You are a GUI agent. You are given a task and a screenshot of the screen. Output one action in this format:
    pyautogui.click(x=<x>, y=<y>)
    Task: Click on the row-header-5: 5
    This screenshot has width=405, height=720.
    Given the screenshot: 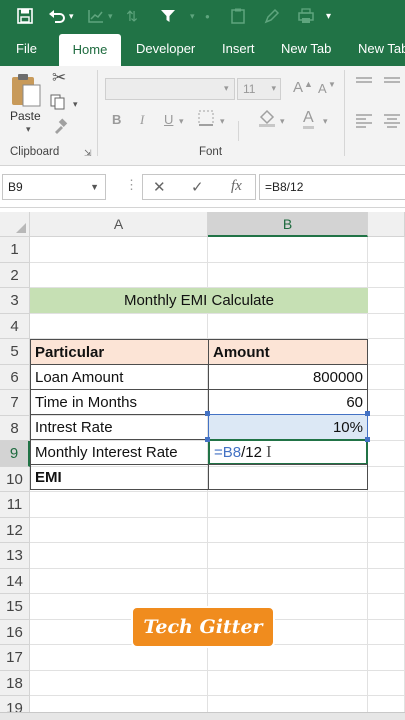 What is the action you would take?
    pyautogui.click(x=15, y=352)
    